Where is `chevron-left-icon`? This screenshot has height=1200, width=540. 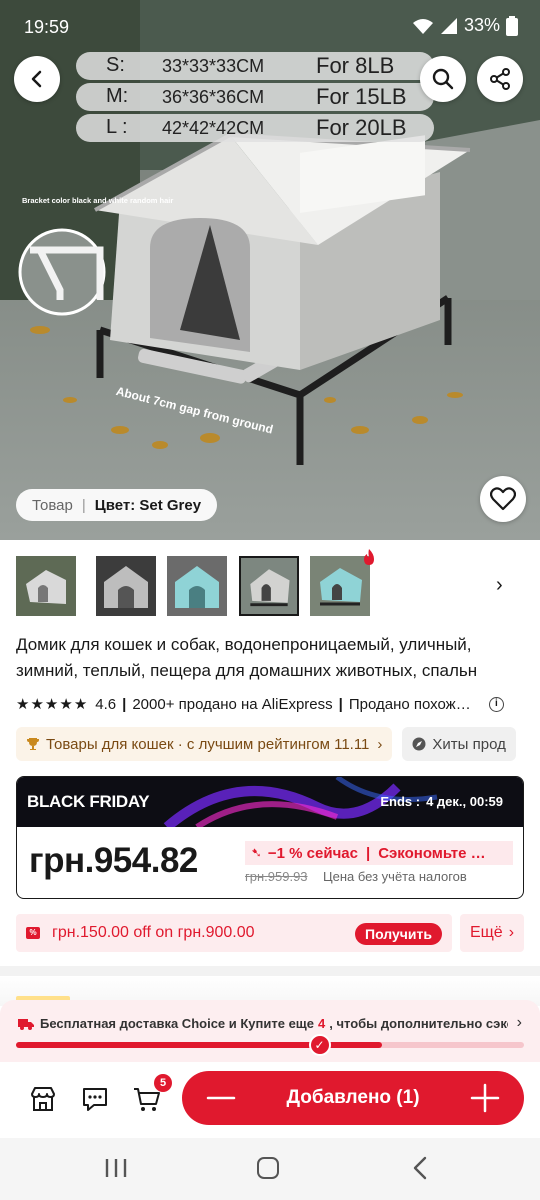 chevron-left-icon is located at coordinates (36, 79).